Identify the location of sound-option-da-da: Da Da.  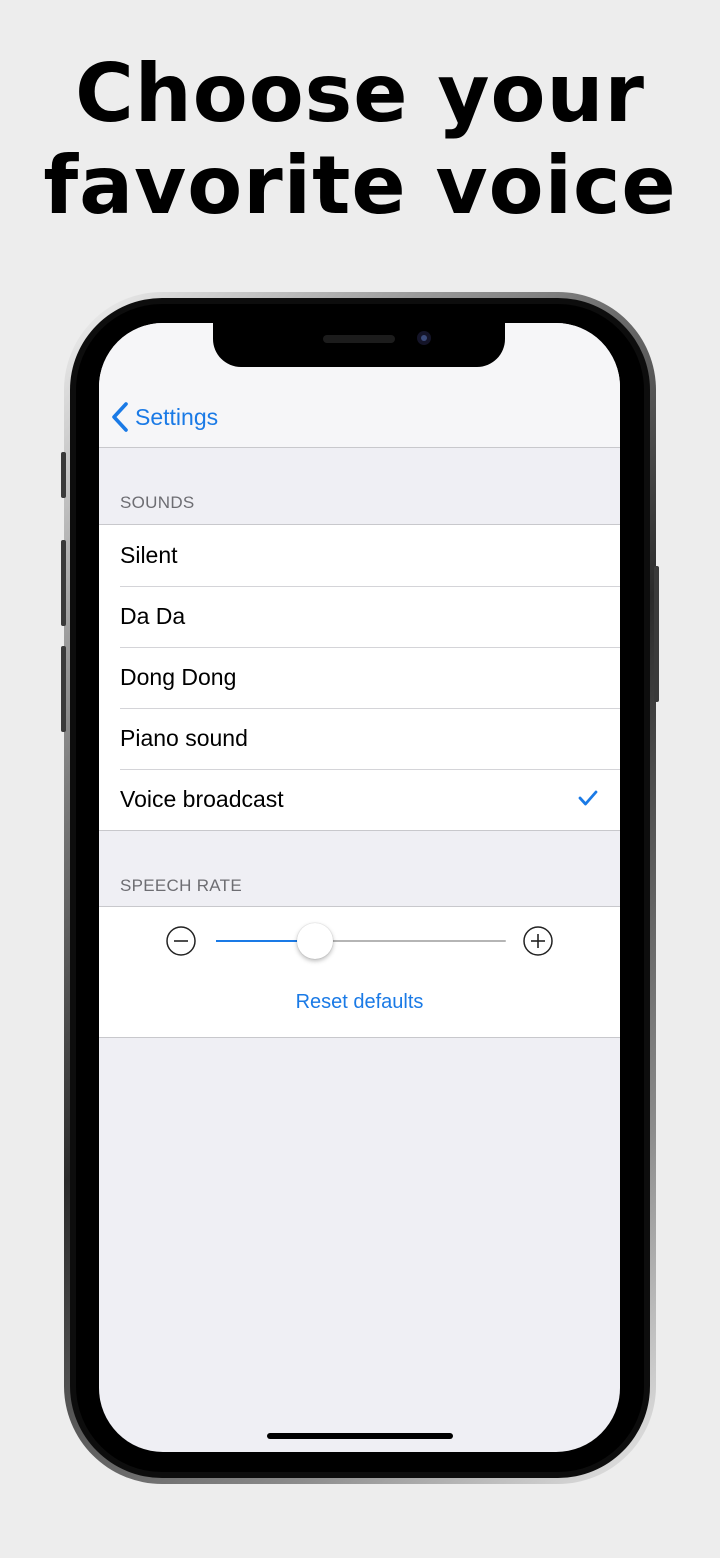
(359, 616).